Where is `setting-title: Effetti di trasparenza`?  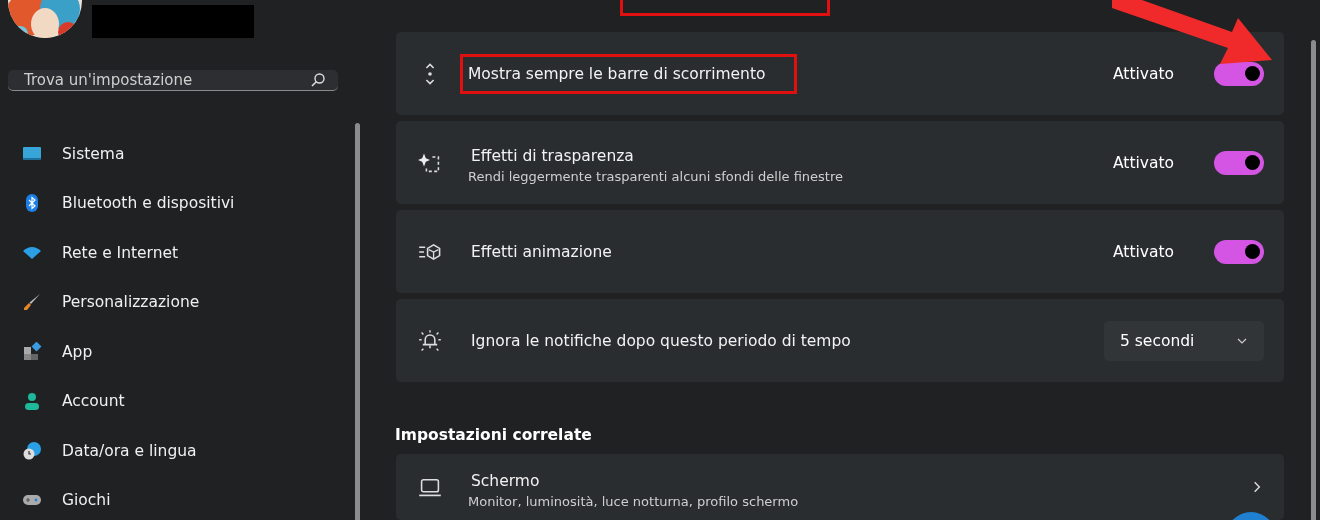
setting-title: Effetti di trasparenza is located at coordinates (552, 156).